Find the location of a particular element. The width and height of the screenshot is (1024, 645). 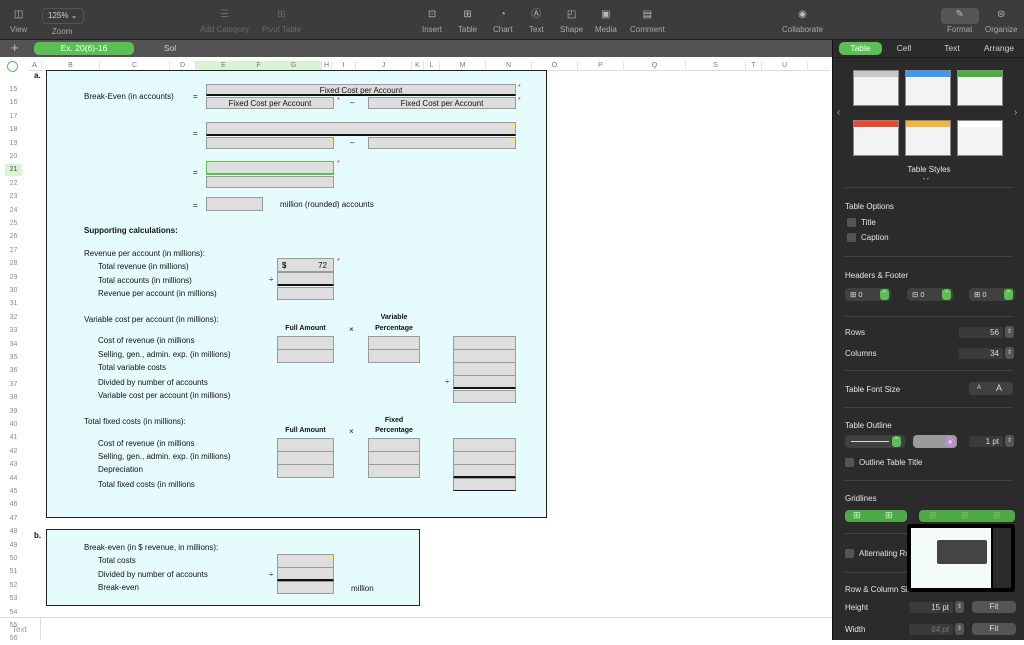

row-header-17: 17 is located at coordinates (13, 117).